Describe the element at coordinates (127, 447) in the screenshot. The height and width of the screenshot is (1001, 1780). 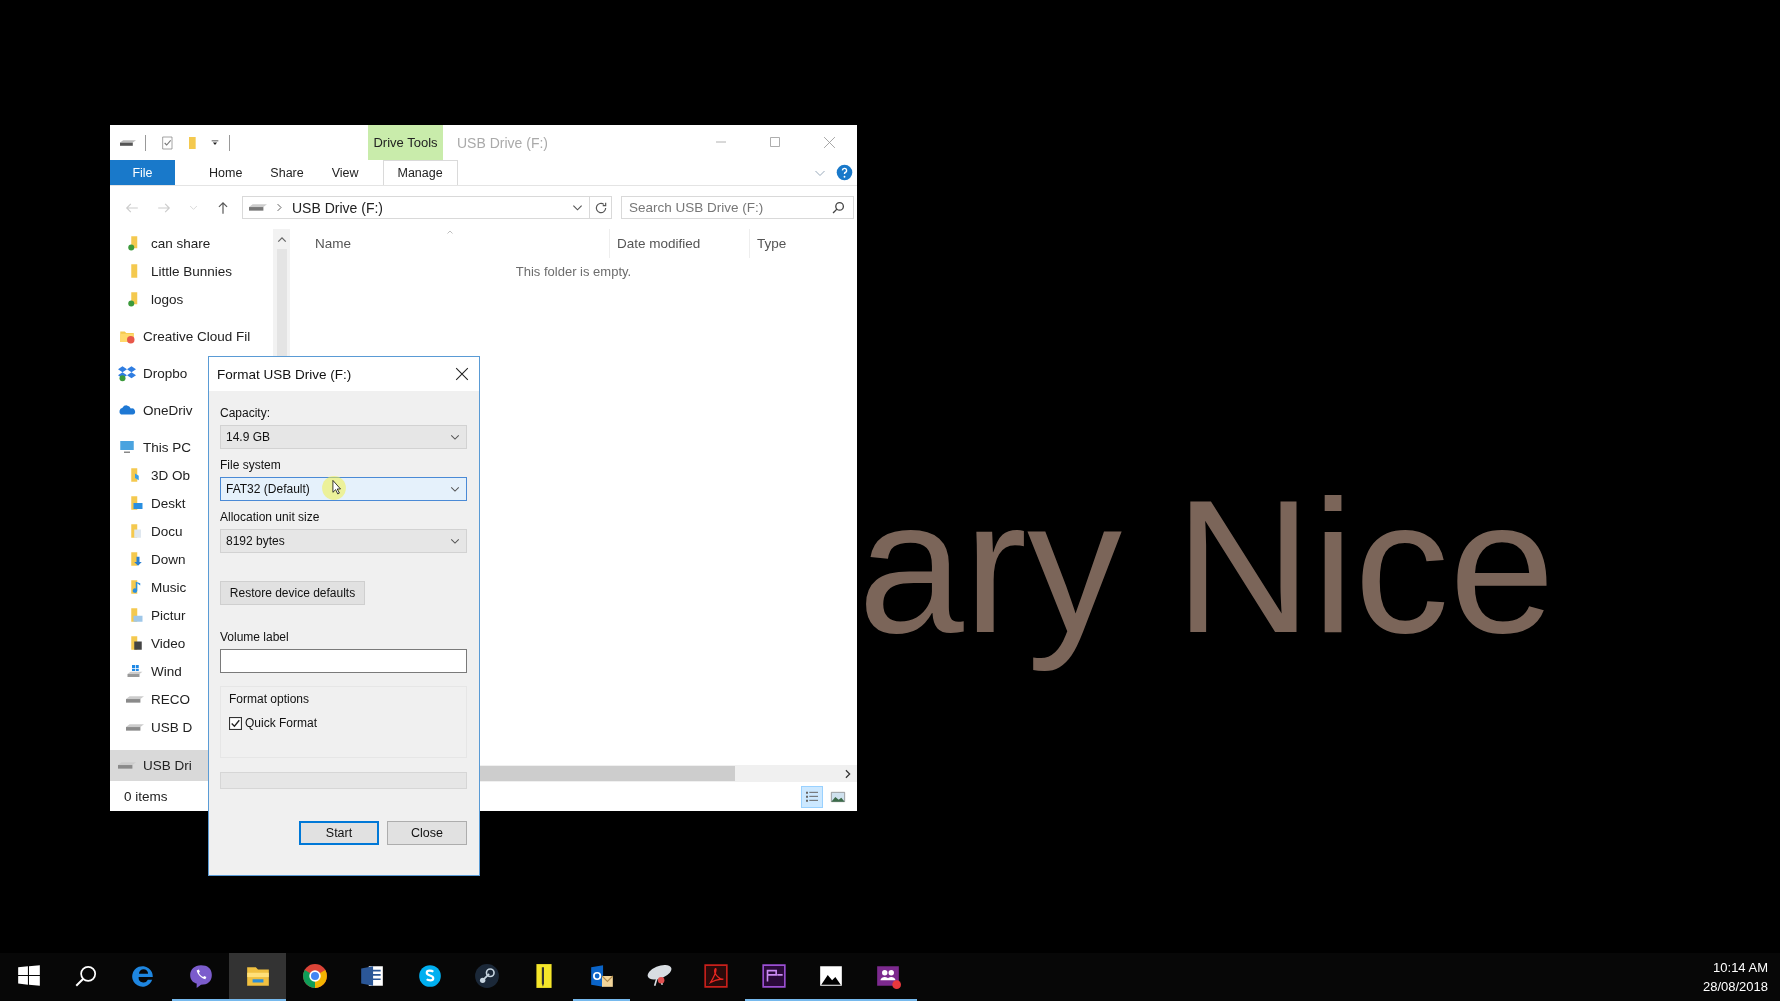
I see `computer-icon` at that location.